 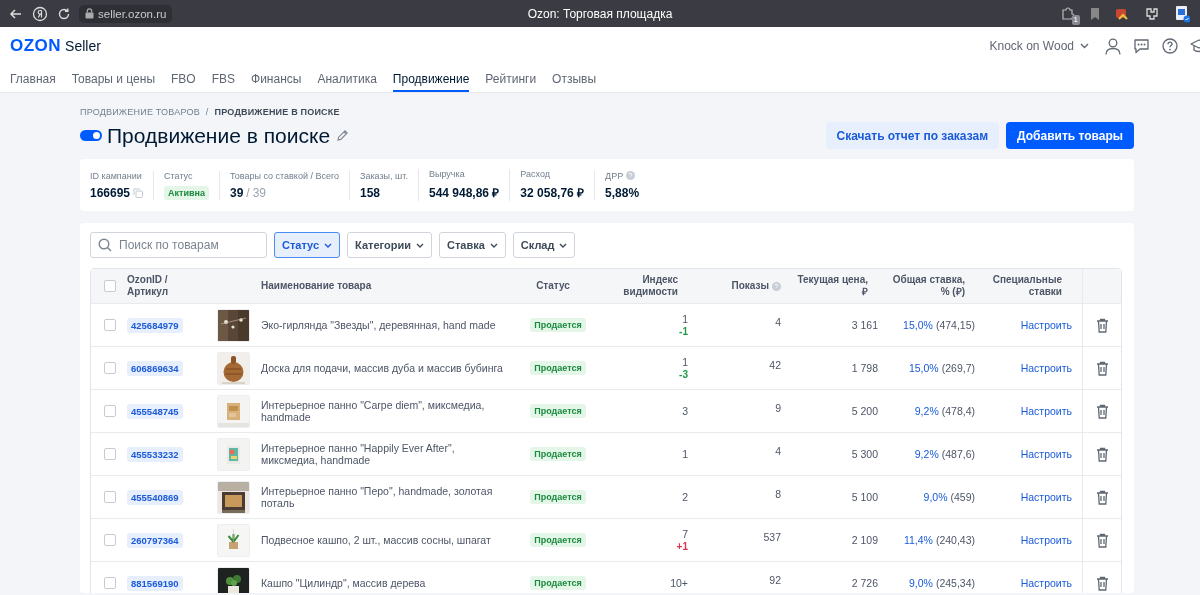 I want to click on product-id-link: 455533232, so click(x=155, y=454).